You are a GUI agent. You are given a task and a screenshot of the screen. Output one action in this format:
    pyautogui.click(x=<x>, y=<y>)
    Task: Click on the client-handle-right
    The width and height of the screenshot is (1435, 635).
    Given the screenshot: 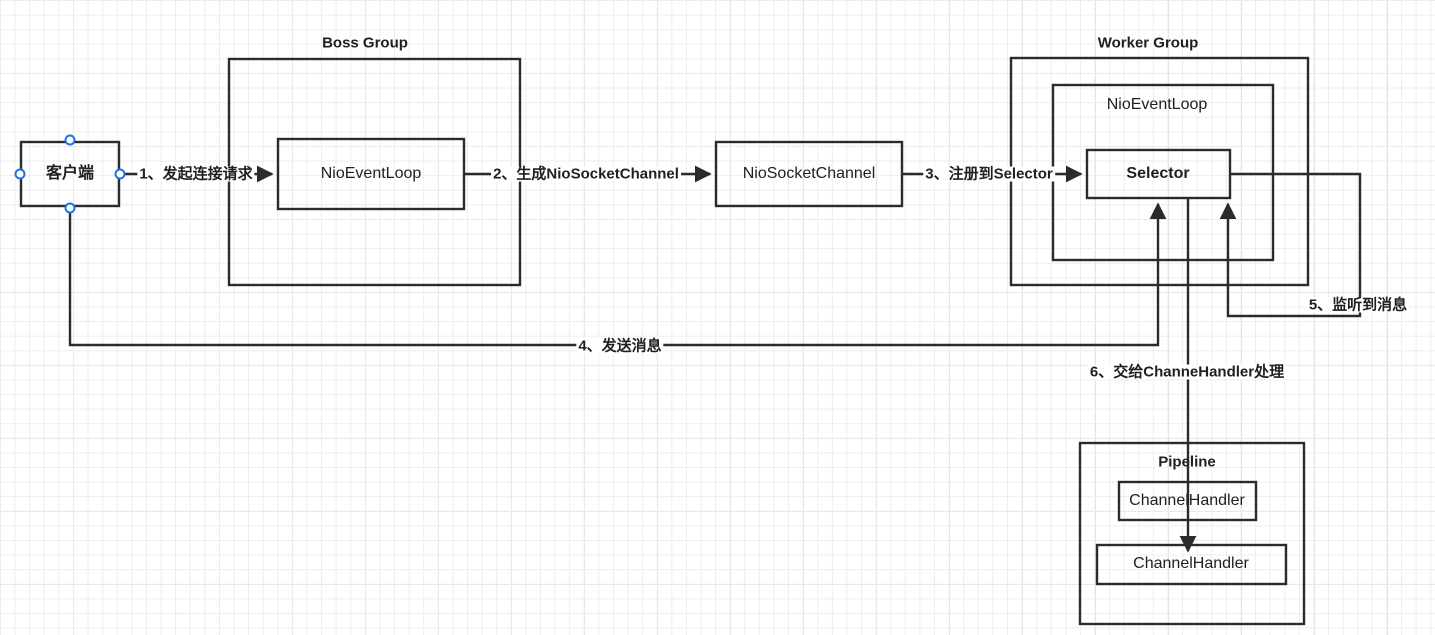 What is the action you would take?
    pyautogui.click(x=120, y=174)
    